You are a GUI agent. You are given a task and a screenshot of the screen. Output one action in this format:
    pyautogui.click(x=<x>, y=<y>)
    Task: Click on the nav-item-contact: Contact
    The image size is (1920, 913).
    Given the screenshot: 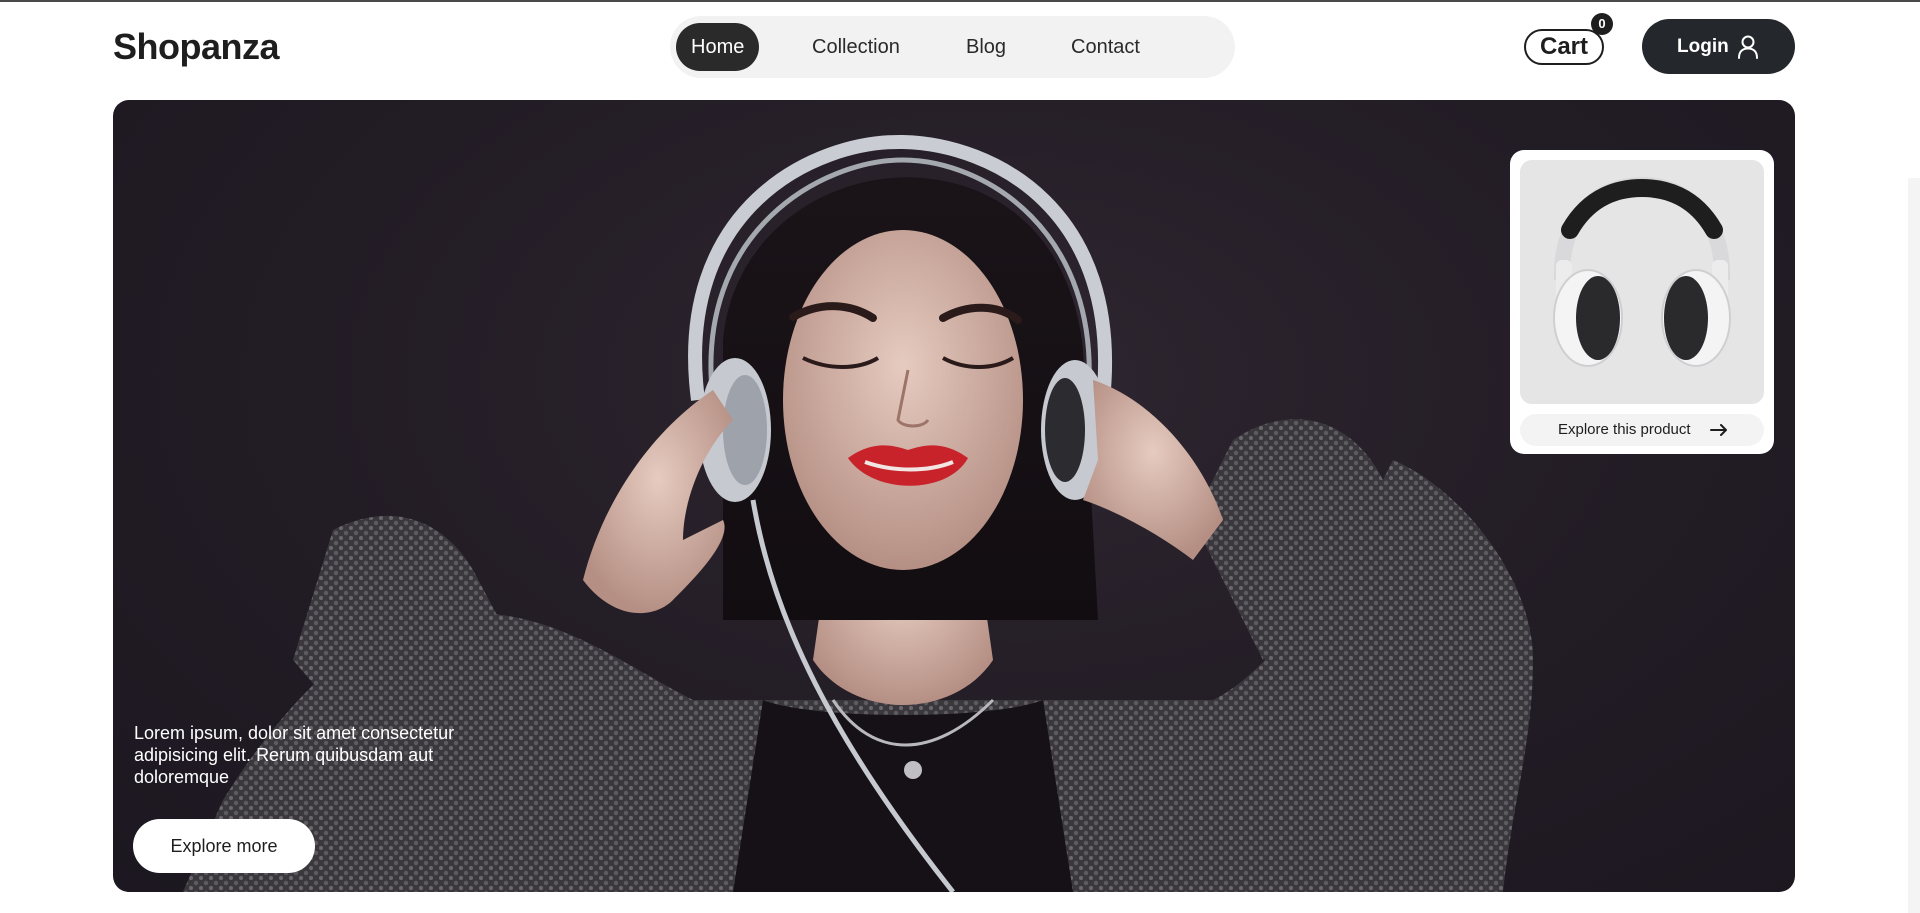 What is the action you would take?
    pyautogui.click(x=1105, y=47)
    